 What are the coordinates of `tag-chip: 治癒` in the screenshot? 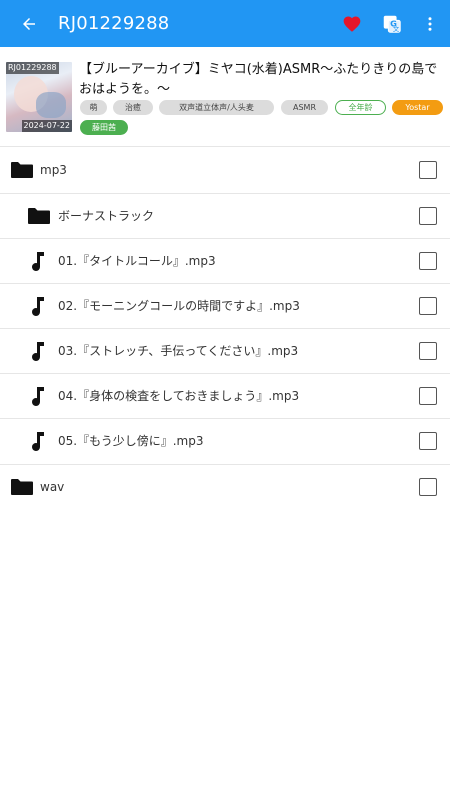 It's located at (133, 107).